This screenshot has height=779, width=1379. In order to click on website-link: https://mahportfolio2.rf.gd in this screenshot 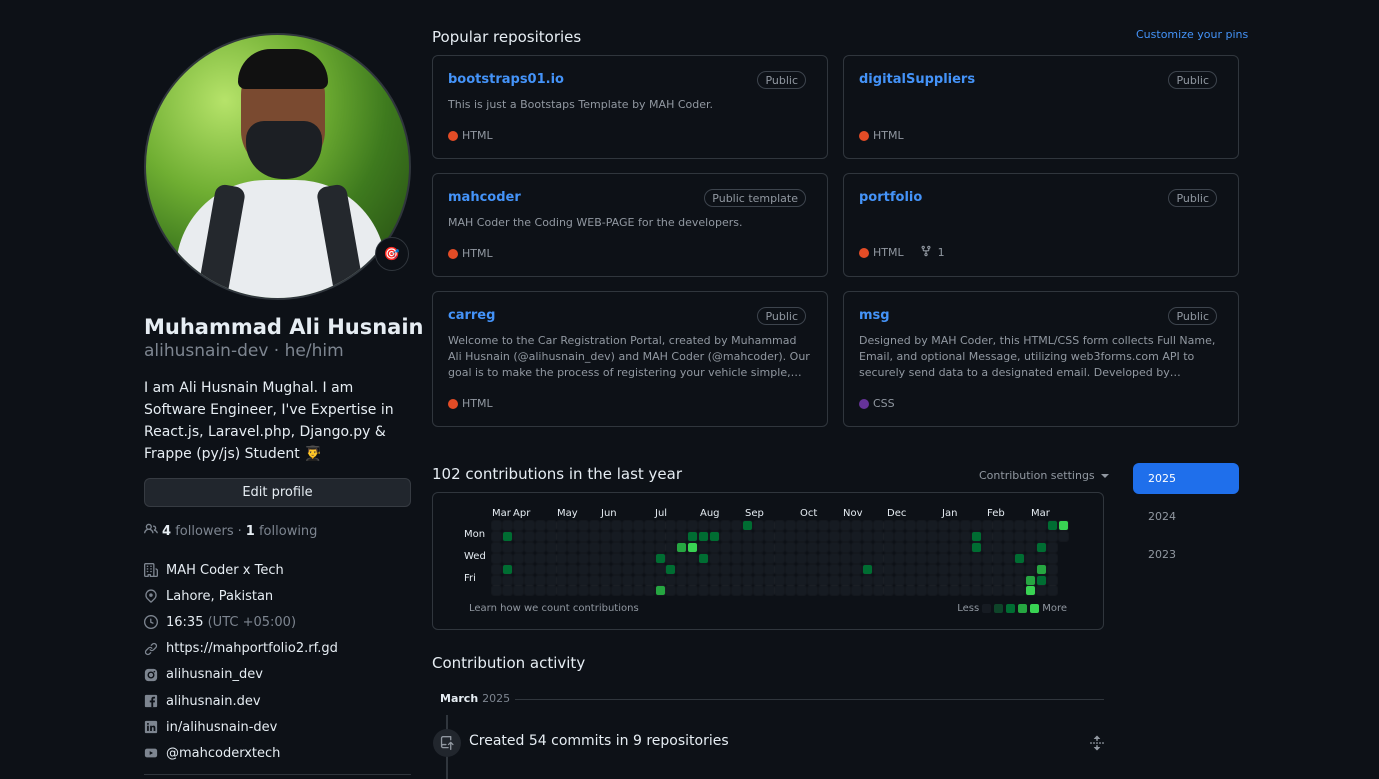, I will do `click(252, 648)`.